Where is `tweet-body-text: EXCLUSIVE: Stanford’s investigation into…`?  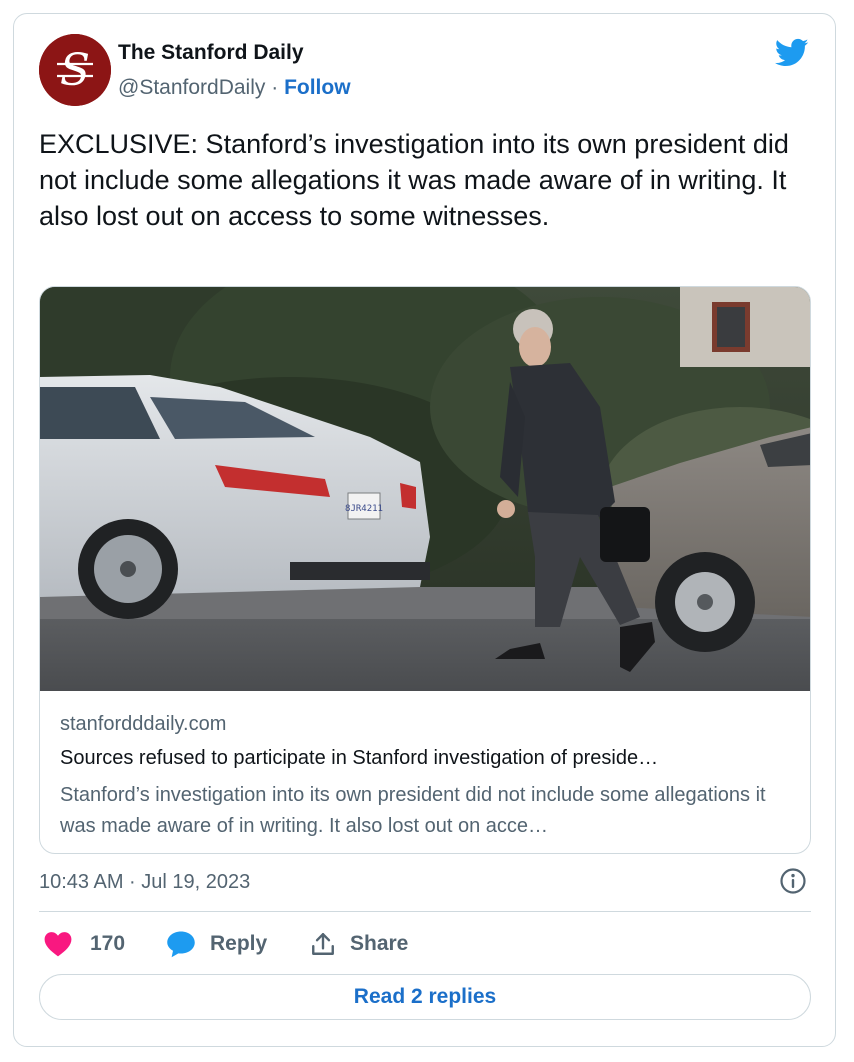
tweet-body-text: EXCLUSIVE: Stanford’s investigation into… is located at coordinates (414, 180).